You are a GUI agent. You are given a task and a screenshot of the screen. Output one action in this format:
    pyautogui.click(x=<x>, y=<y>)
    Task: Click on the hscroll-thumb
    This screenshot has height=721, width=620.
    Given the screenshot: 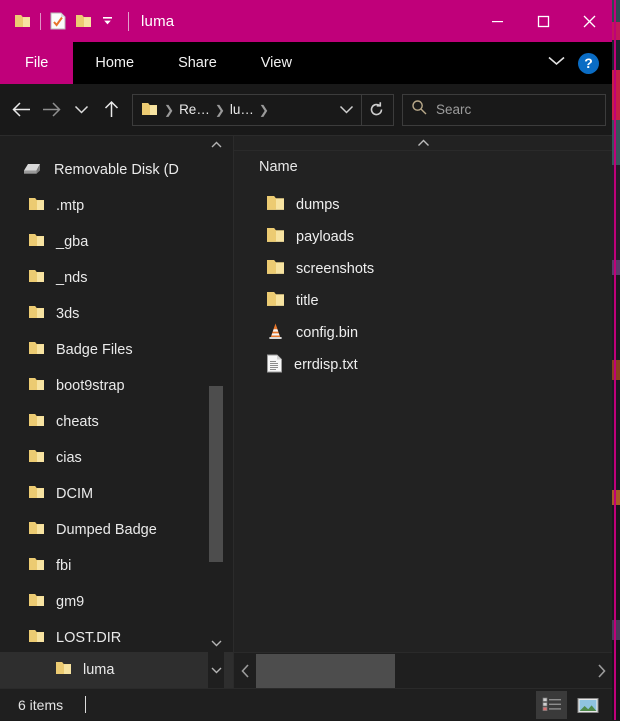 What is the action you would take?
    pyautogui.click(x=325, y=670)
    